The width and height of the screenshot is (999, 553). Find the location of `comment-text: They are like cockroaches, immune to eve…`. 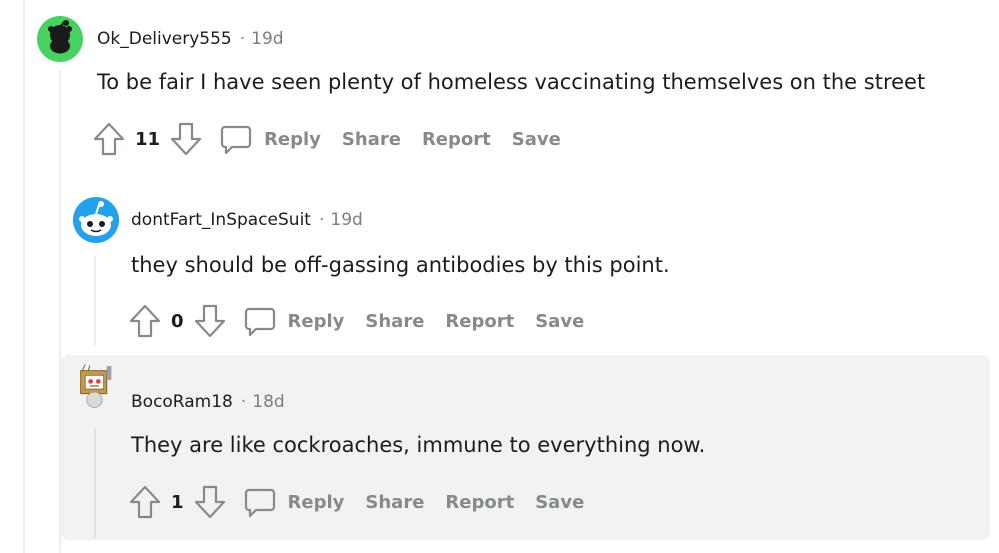

comment-text: They are like cockroaches, immune to eve… is located at coordinates (418, 445).